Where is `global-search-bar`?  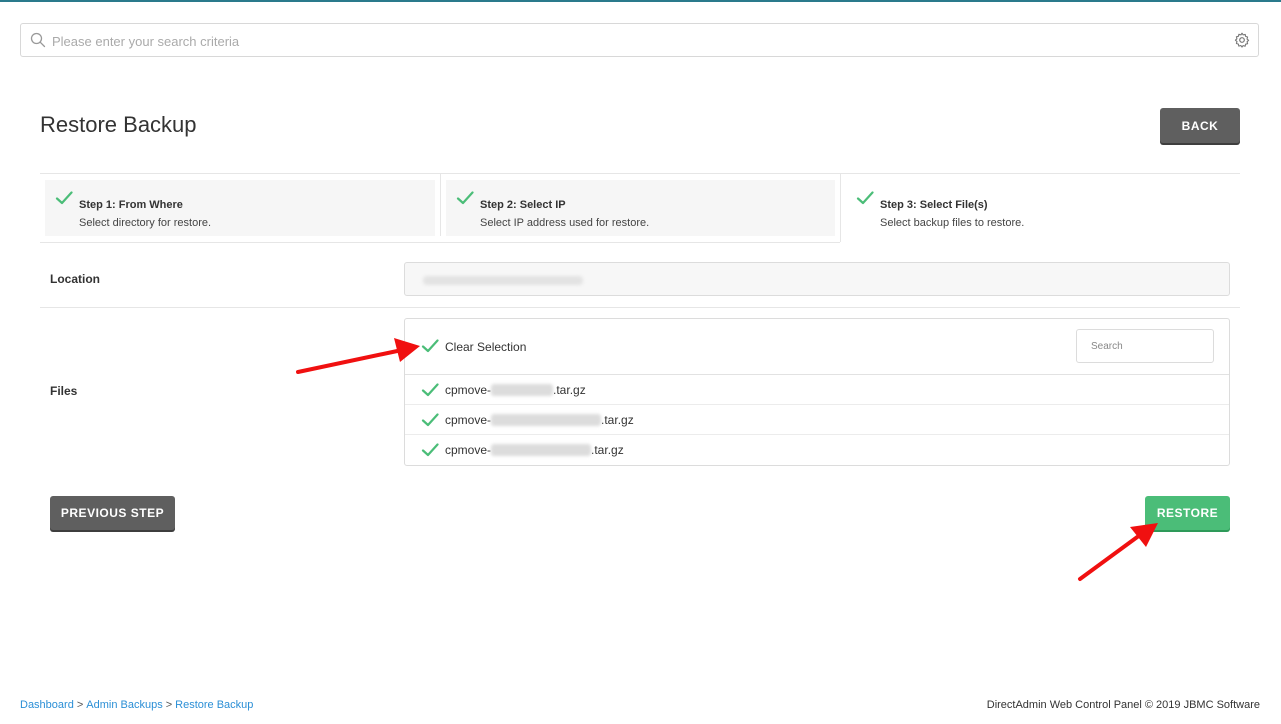
global-search-bar is located at coordinates (639, 40).